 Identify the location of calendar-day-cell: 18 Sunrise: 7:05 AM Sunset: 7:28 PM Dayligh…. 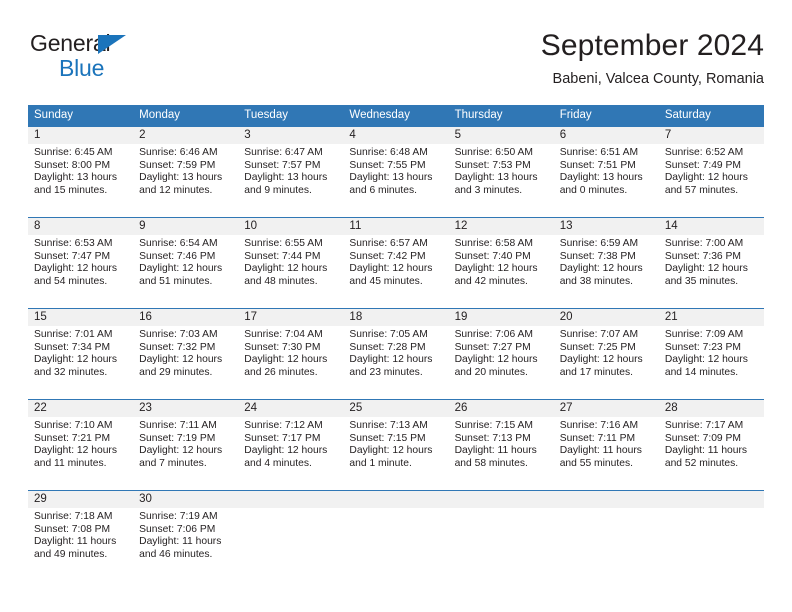
(396, 354).